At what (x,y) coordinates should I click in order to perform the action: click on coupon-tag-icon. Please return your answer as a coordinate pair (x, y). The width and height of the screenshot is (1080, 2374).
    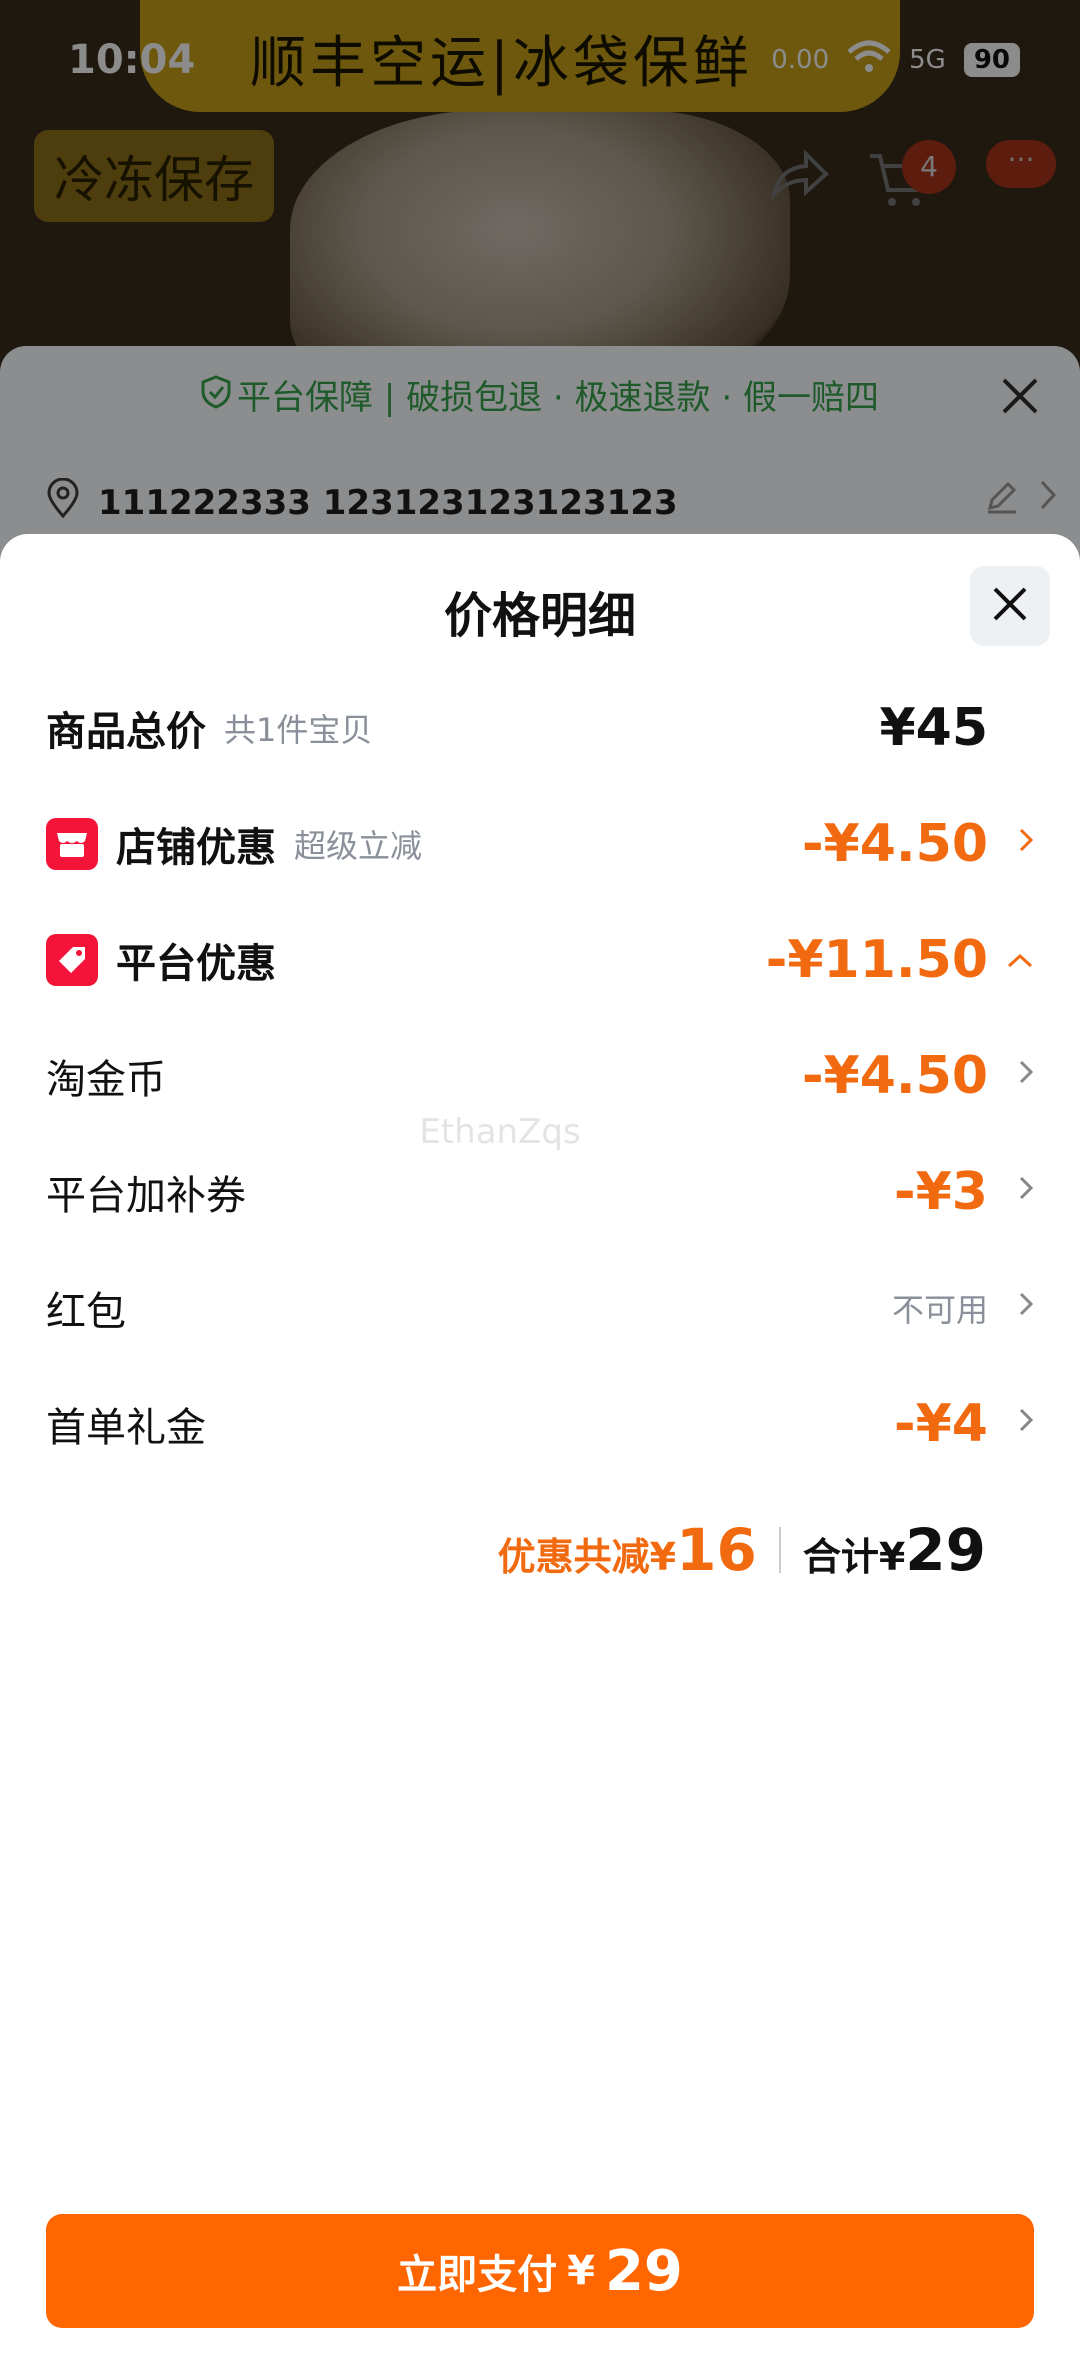
    Looking at the image, I should click on (72, 960).